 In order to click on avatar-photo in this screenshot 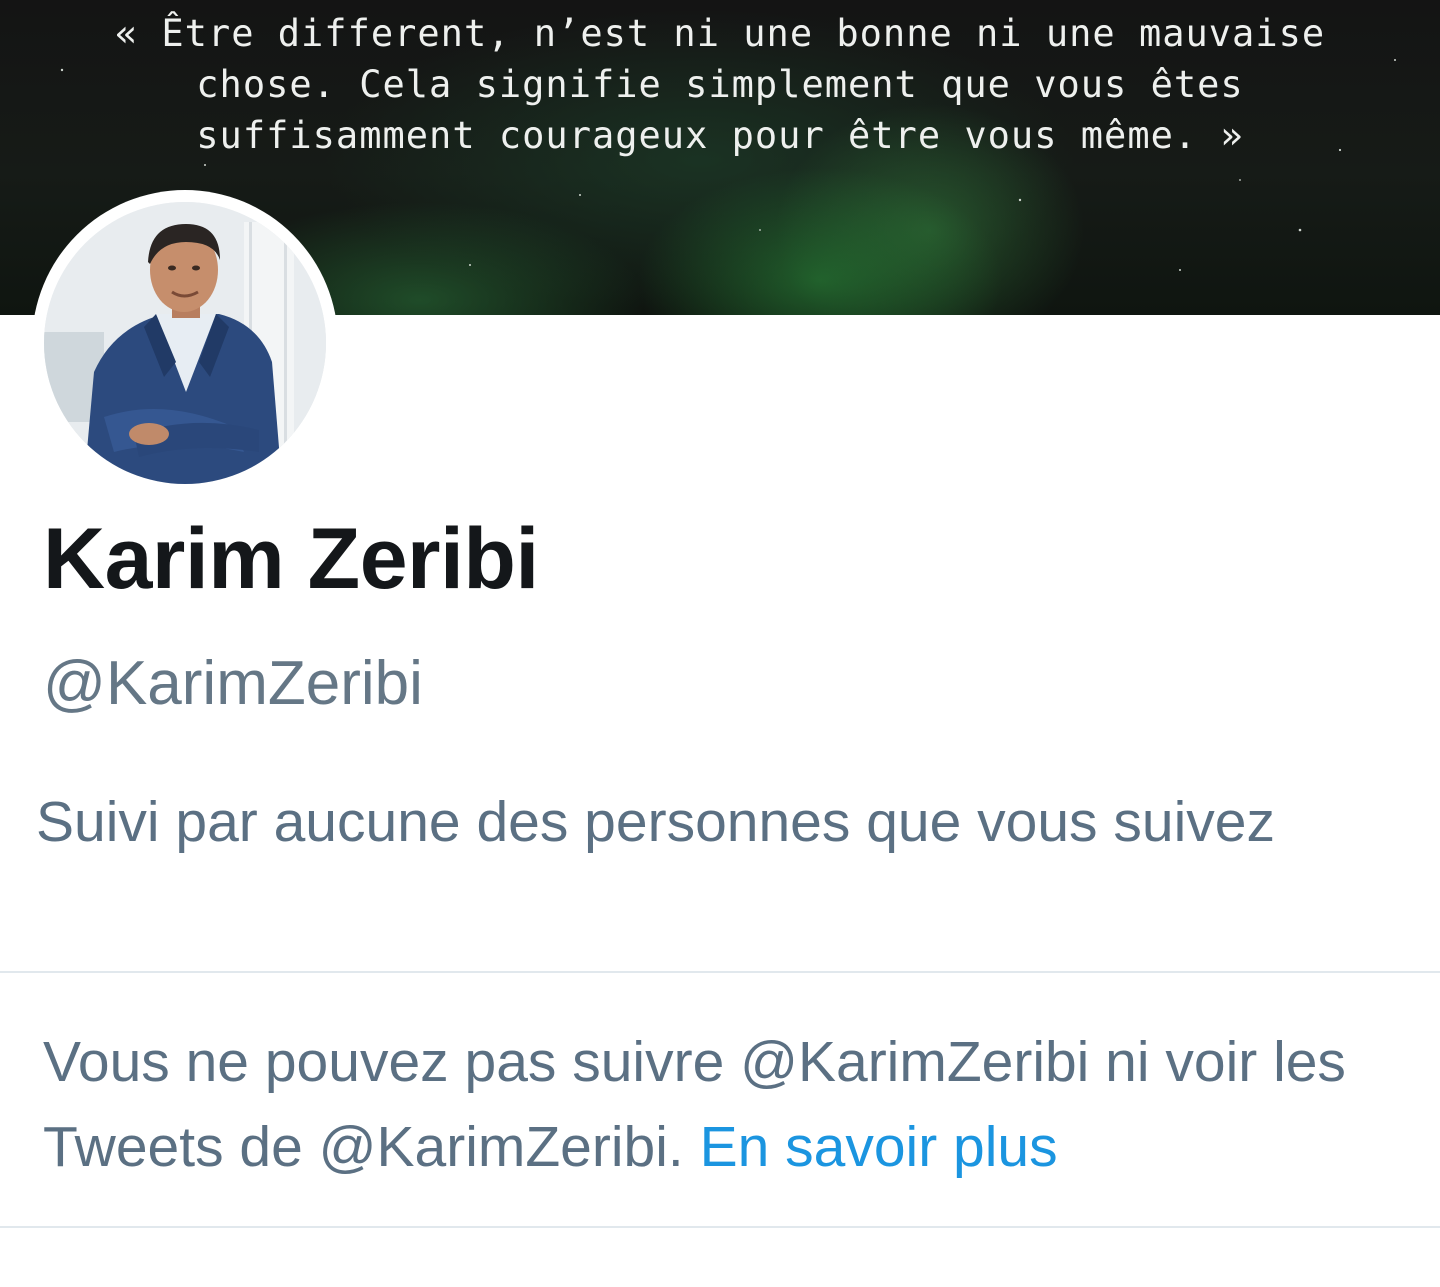, I will do `click(185, 343)`.